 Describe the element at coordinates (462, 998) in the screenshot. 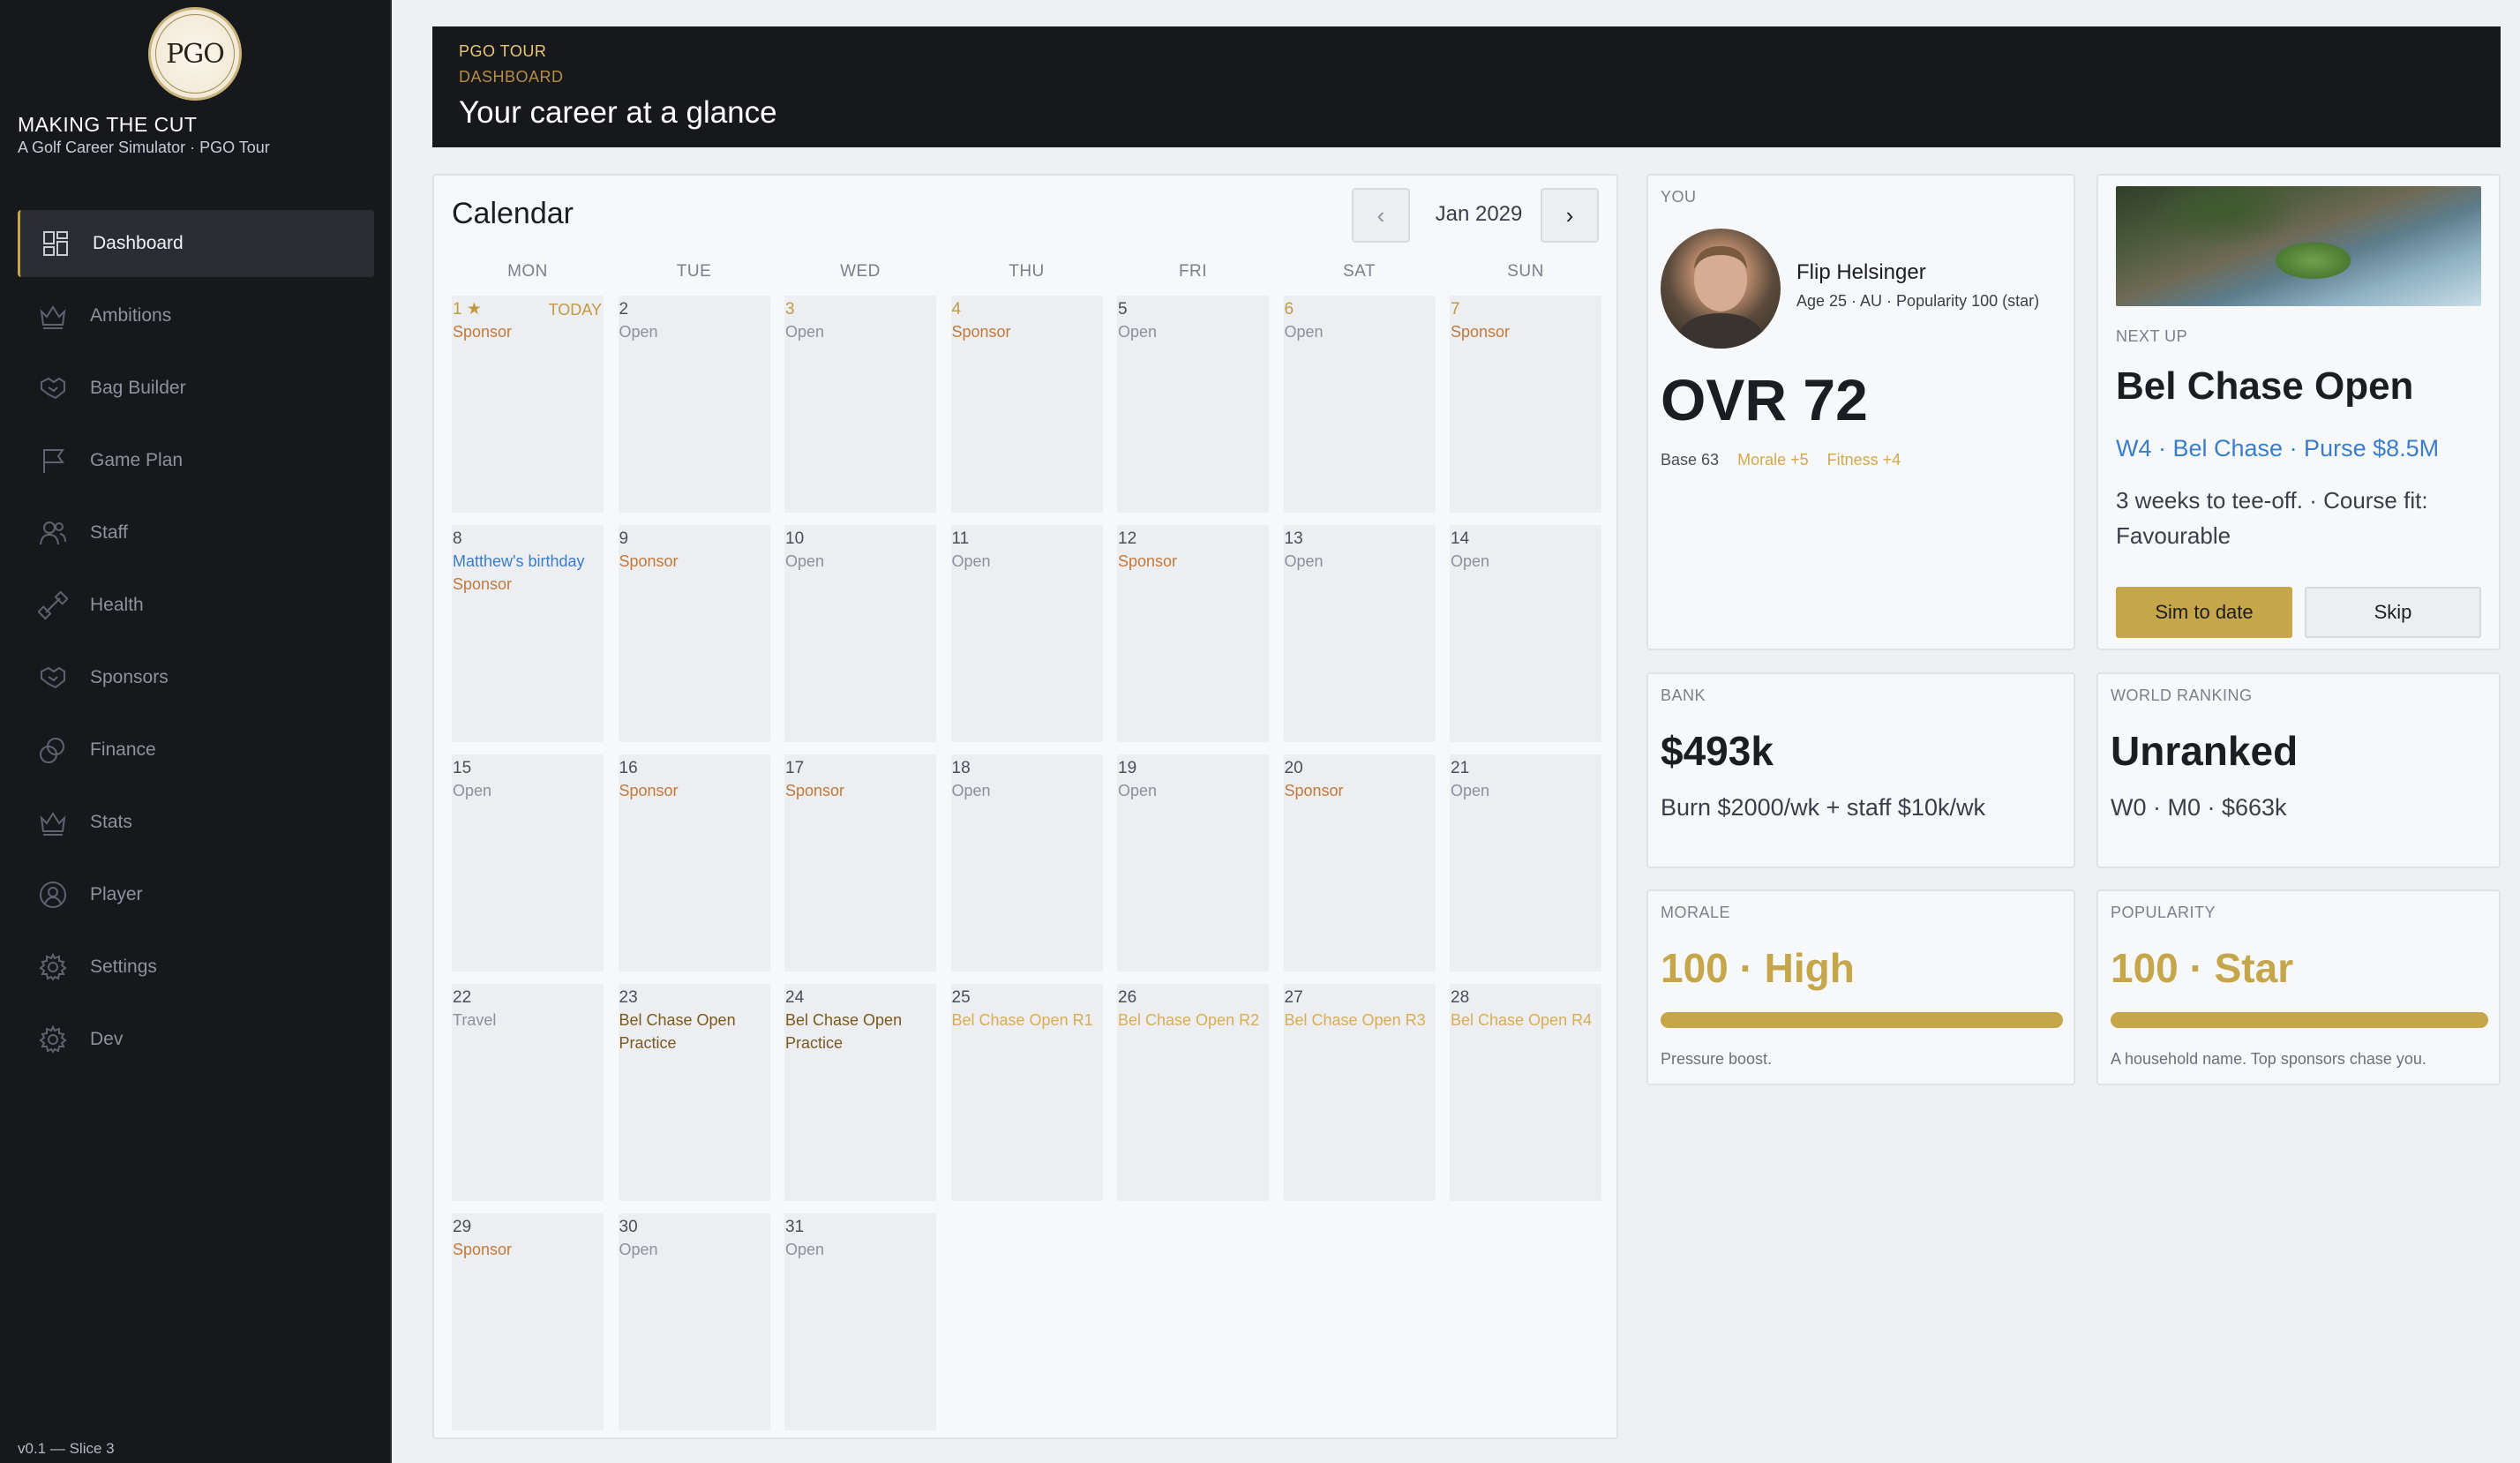

I see `day-number: 22` at that location.